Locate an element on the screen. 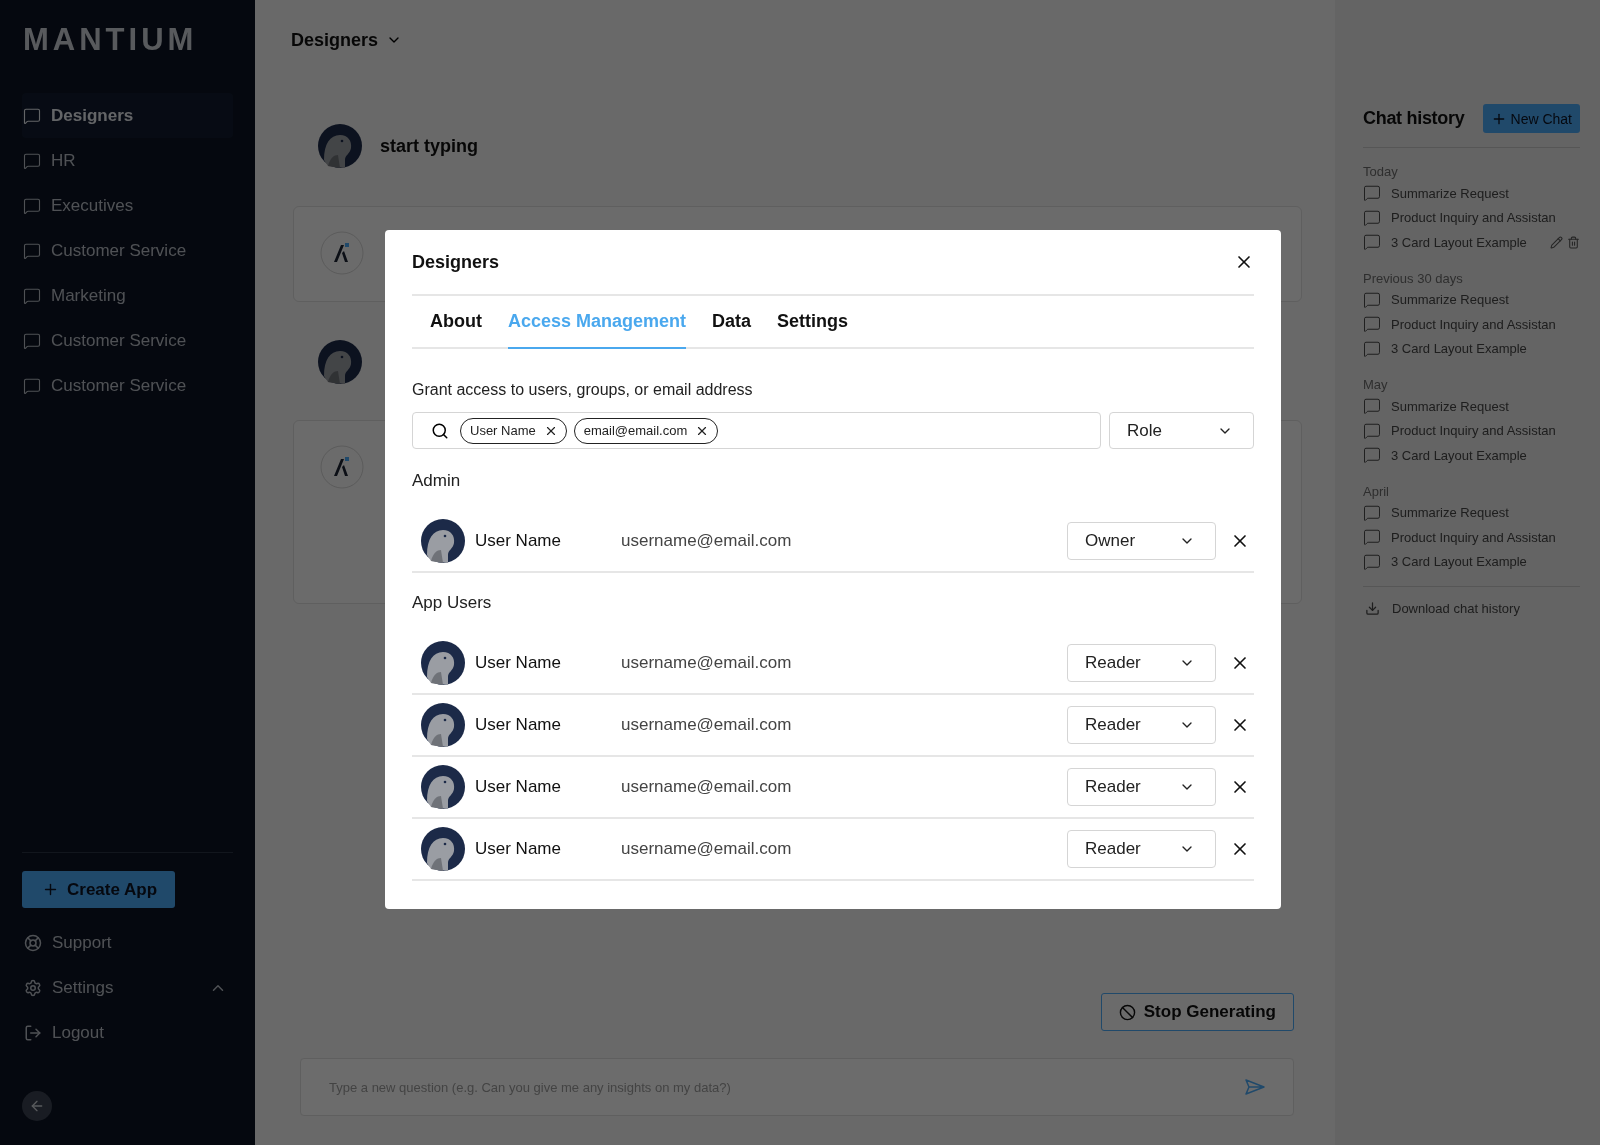  support-icon is located at coordinates (33, 942).